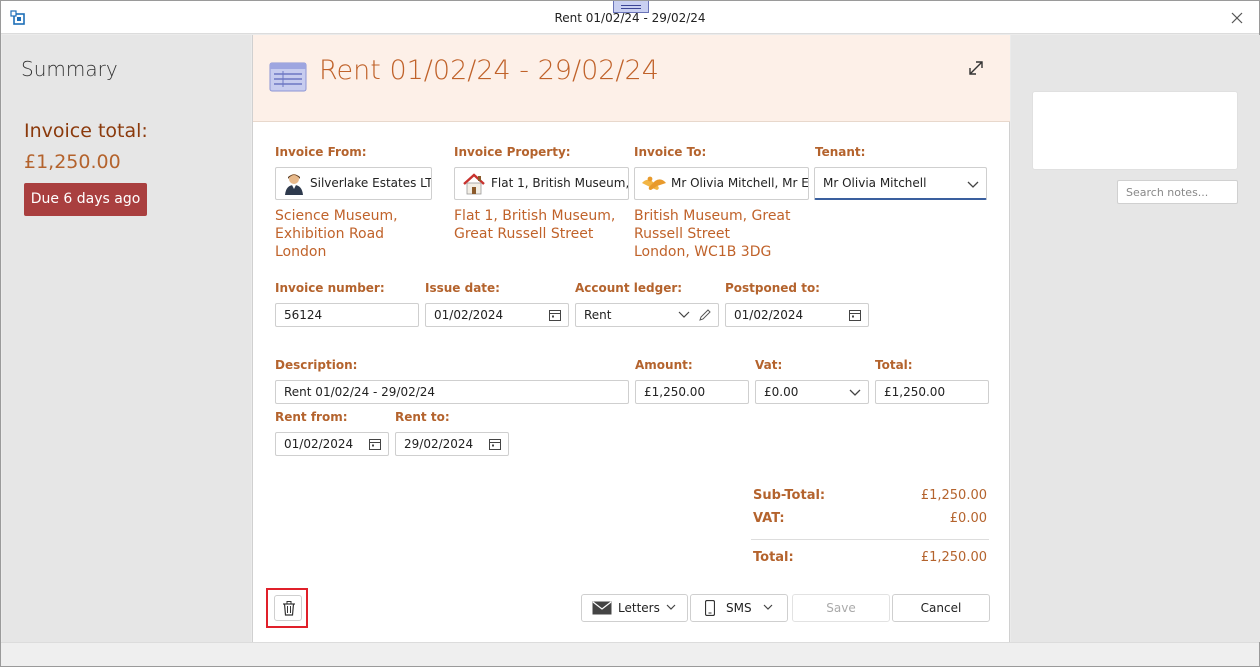 The width and height of the screenshot is (1260, 667). Describe the element at coordinates (710, 608) in the screenshot. I see `phone-icon` at that location.